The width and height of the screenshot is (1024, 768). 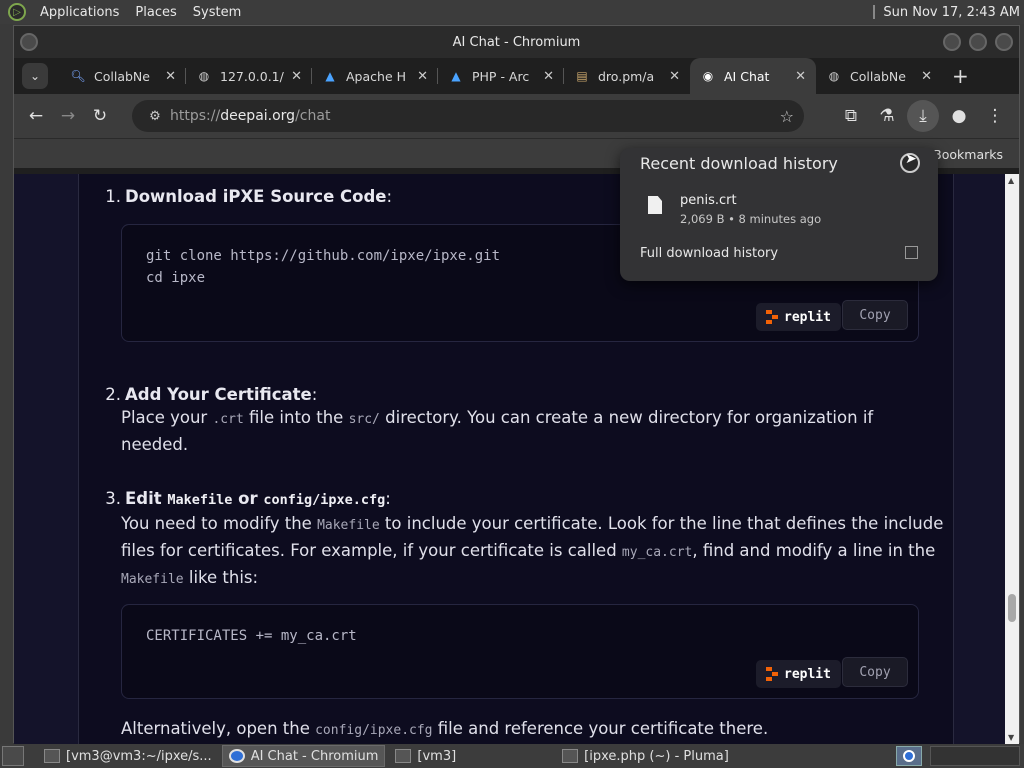 I want to click on taskbar-item-folder: [vm3], so click(x=425, y=756).